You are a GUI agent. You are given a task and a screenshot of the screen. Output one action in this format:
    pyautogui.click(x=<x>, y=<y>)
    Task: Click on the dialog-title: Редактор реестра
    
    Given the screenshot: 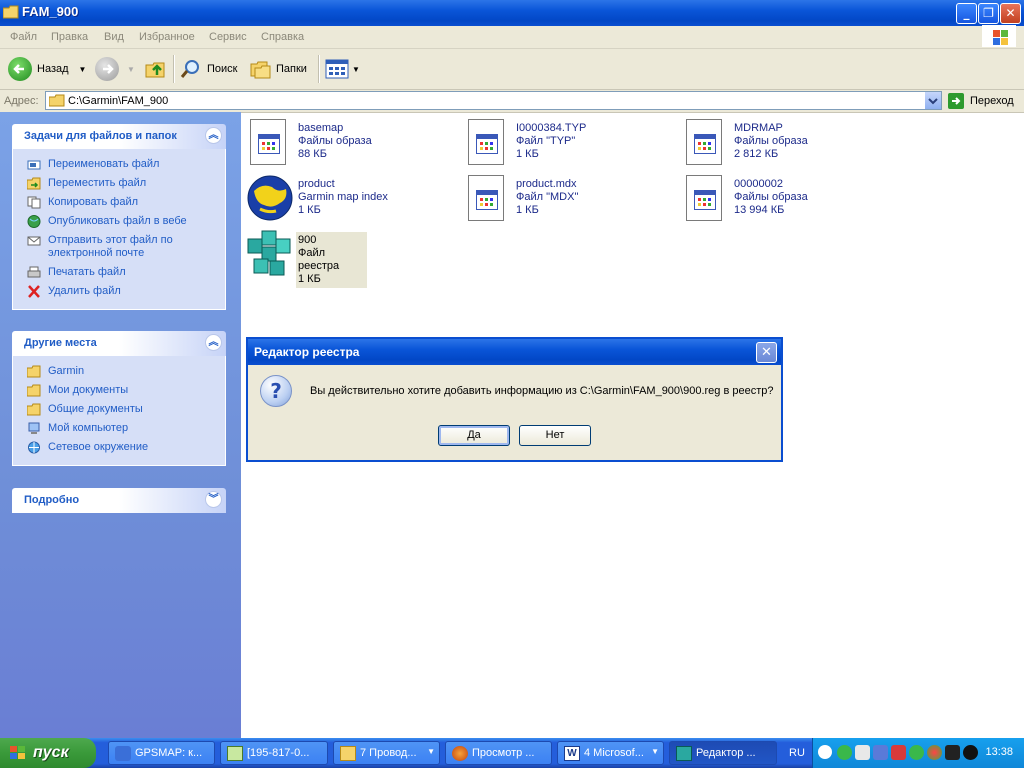 What is the action you would take?
    pyautogui.click(x=307, y=352)
    